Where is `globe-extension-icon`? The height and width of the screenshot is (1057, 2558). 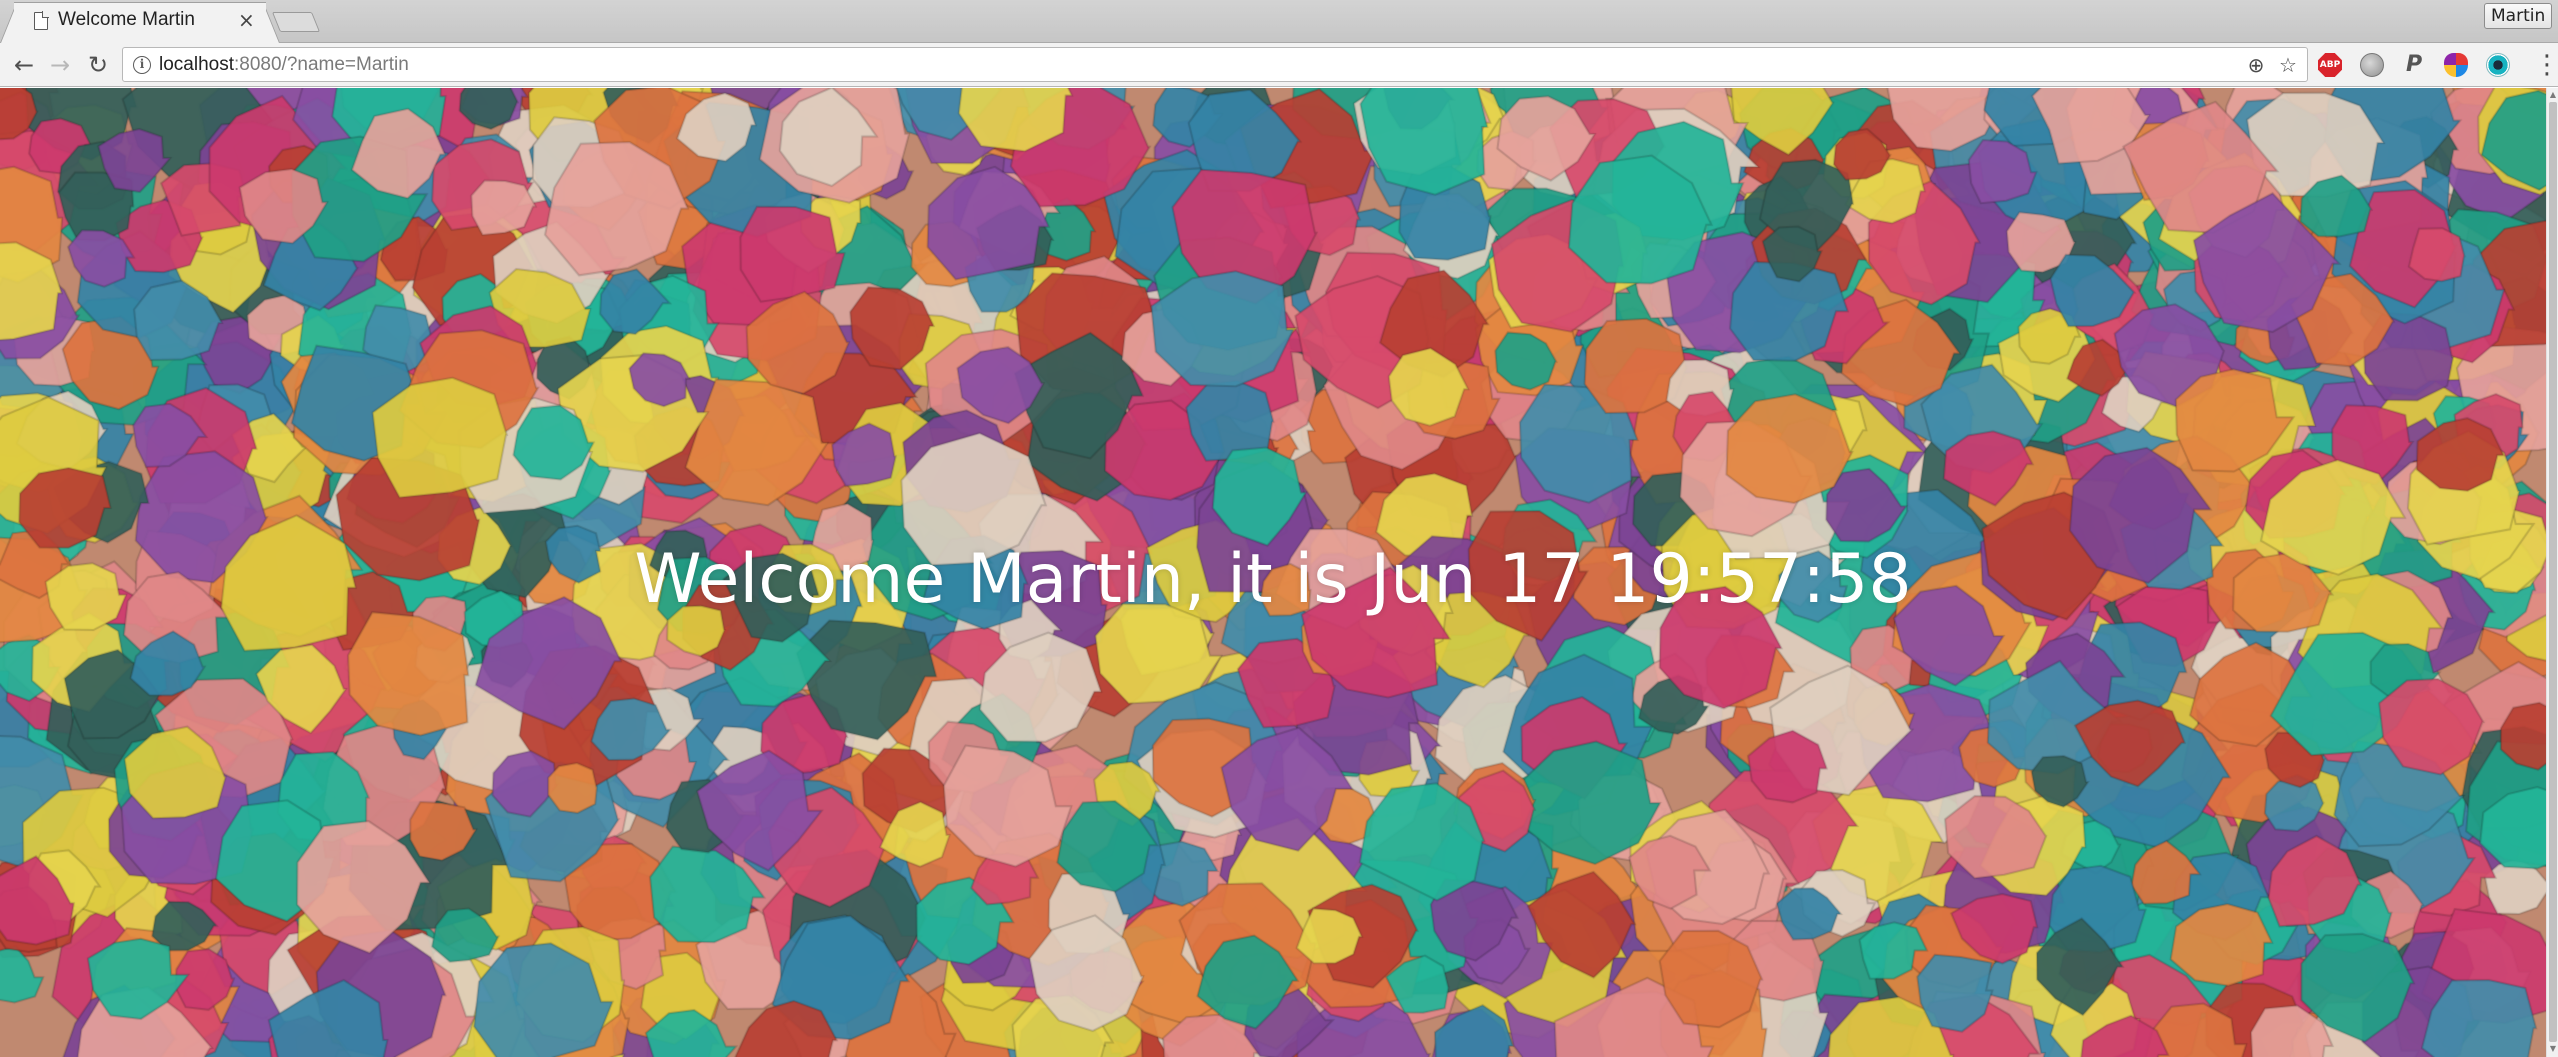
globe-extension-icon is located at coordinates (2372, 65).